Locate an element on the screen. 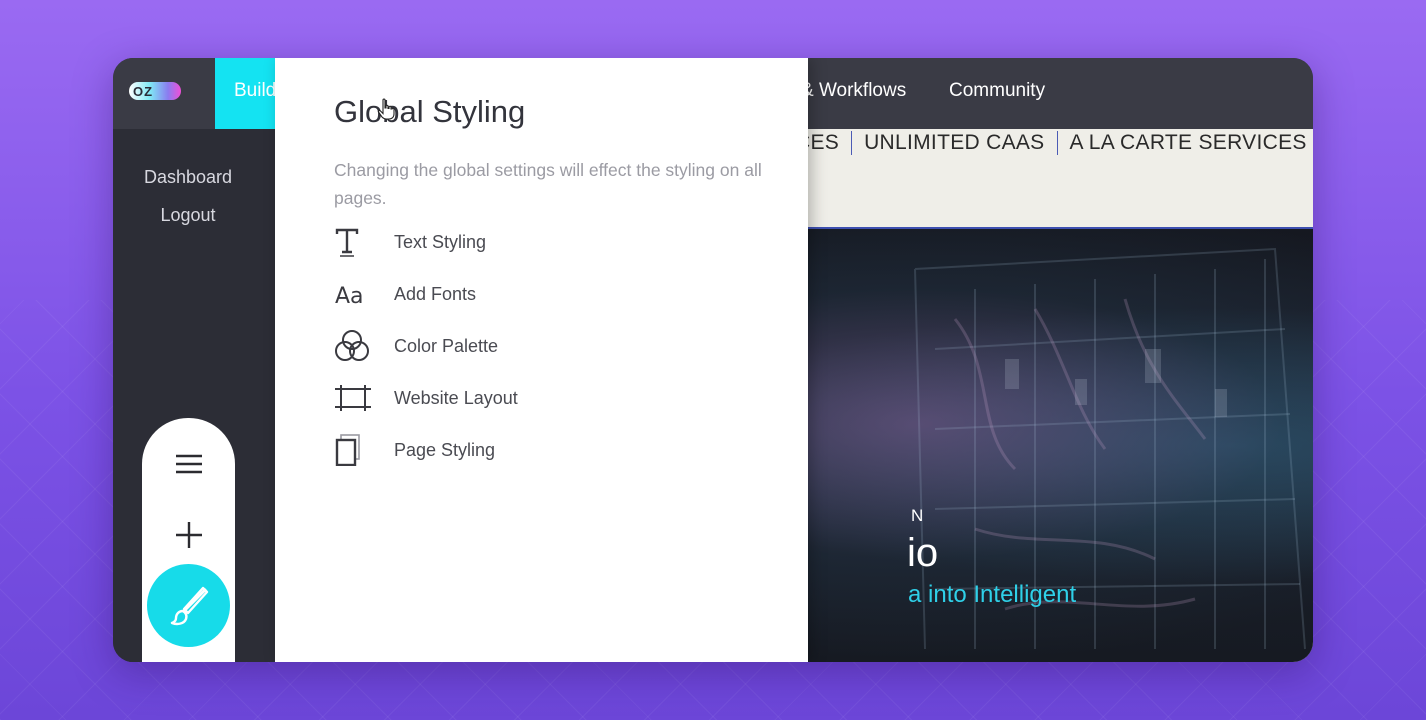 This screenshot has width=1426, height=720. hamburger-menu-icon is located at coordinates (188, 464).